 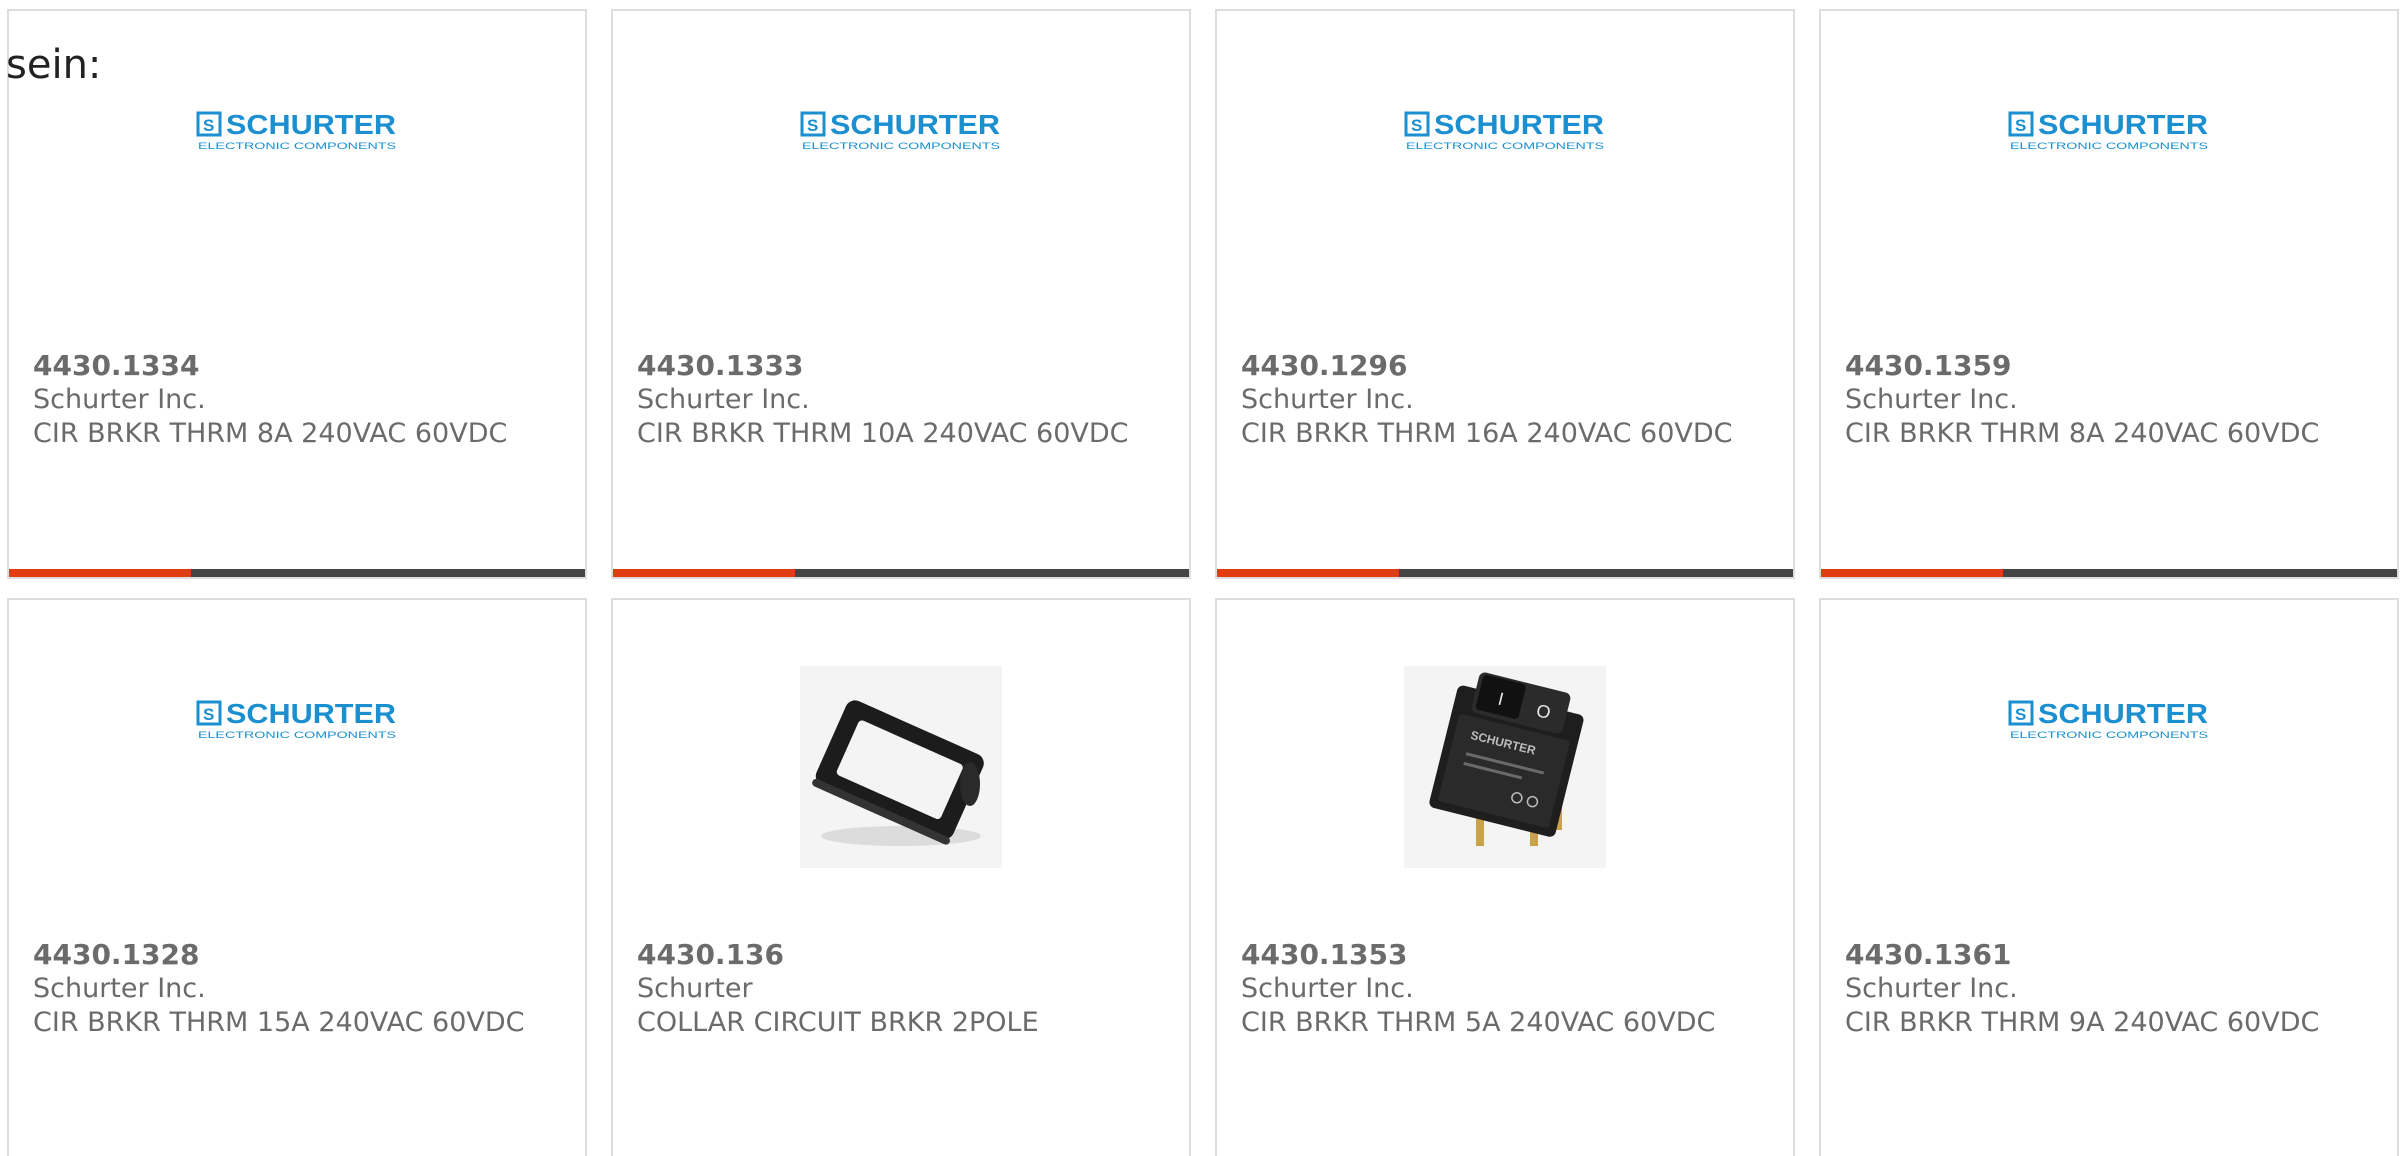 I want to click on part-number: 4430.1334, so click(x=293, y=366).